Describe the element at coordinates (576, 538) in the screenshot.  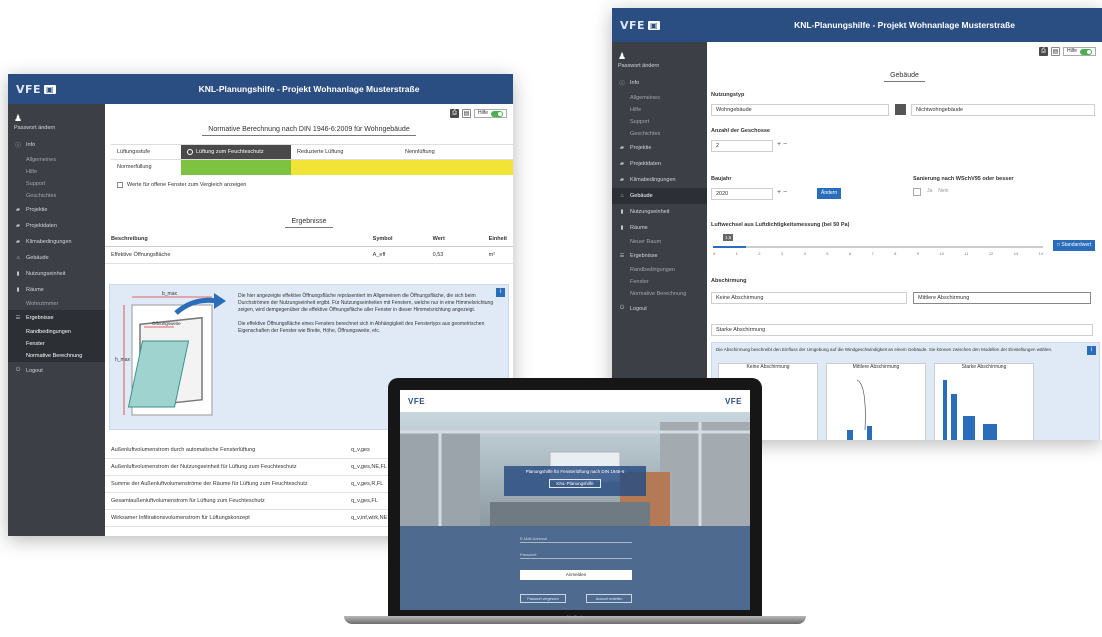
I see `email-field: E-Mail-Adresse` at that location.